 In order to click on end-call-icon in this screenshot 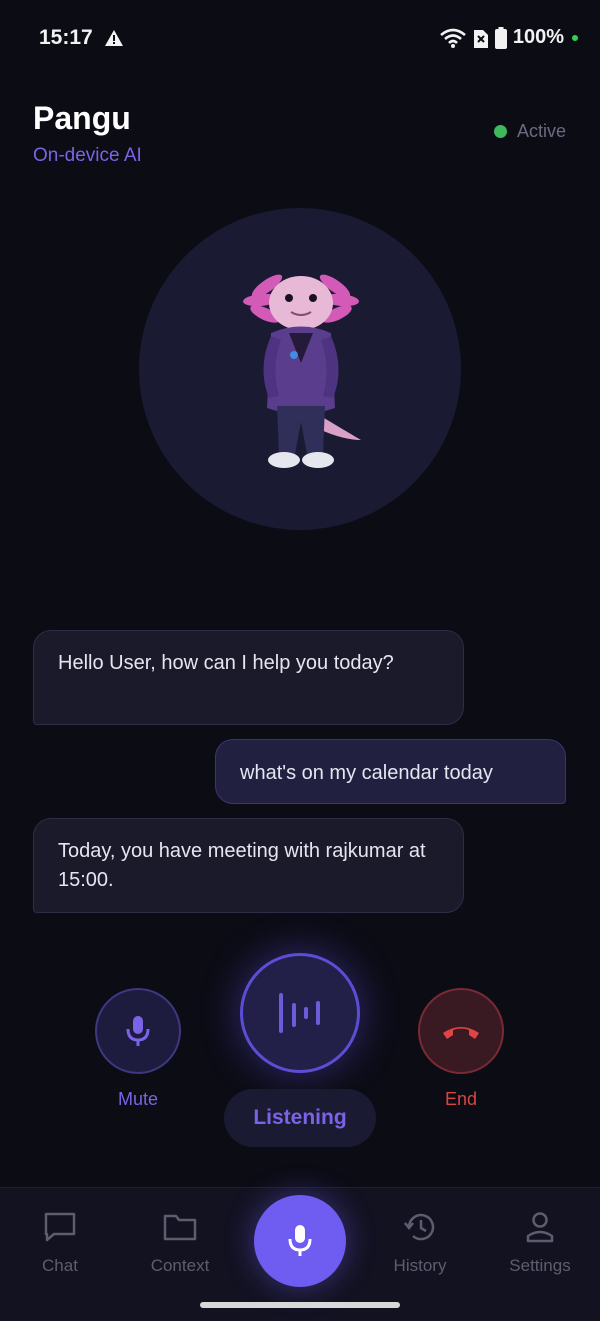, I will do `click(461, 1033)`.